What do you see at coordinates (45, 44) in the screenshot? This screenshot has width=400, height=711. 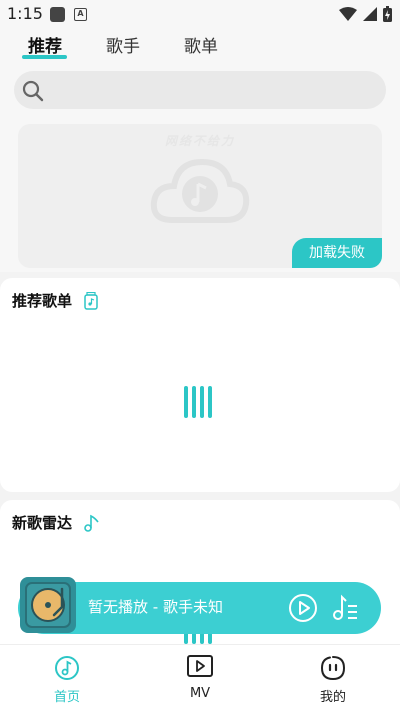 I see `tab-recommend: 推荐` at bounding box center [45, 44].